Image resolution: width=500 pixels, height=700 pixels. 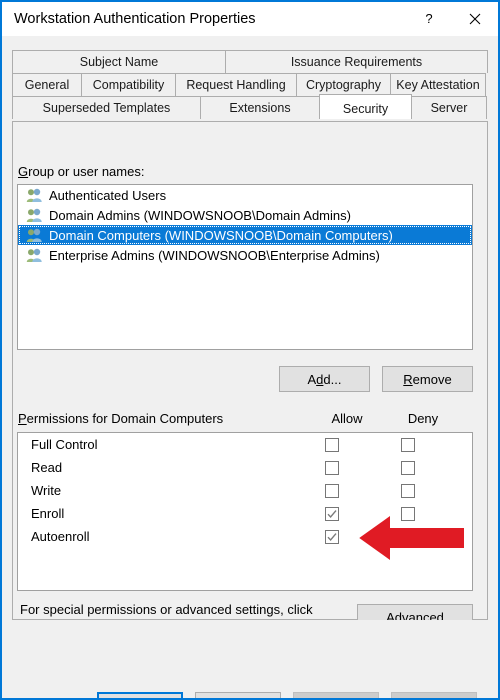 I want to click on write-allow-checkbox, so click(x=332, y=490).